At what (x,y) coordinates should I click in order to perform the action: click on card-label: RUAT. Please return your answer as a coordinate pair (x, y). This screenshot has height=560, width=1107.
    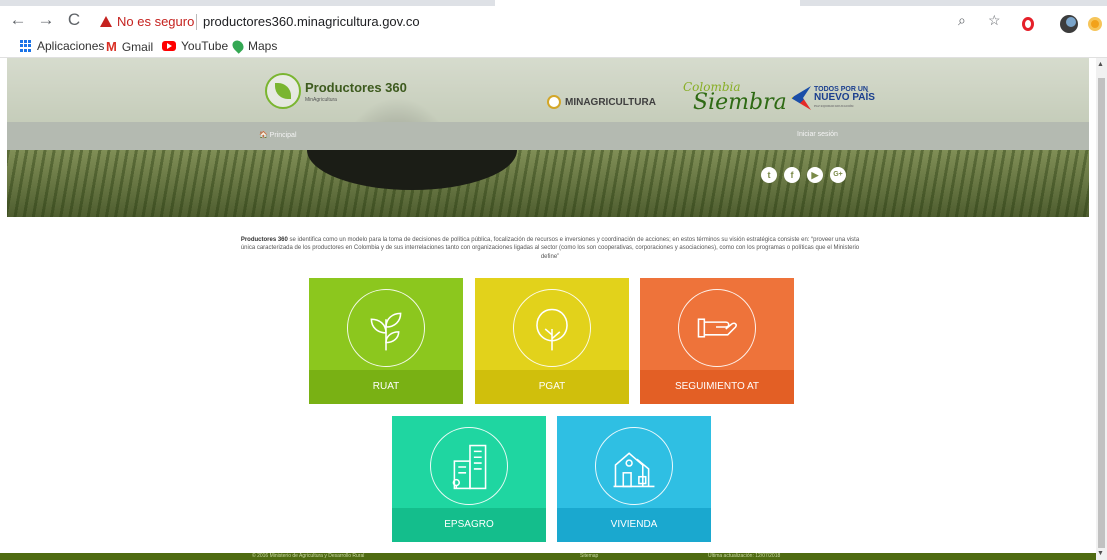
    Looking at the image, I should click on (386, 387).